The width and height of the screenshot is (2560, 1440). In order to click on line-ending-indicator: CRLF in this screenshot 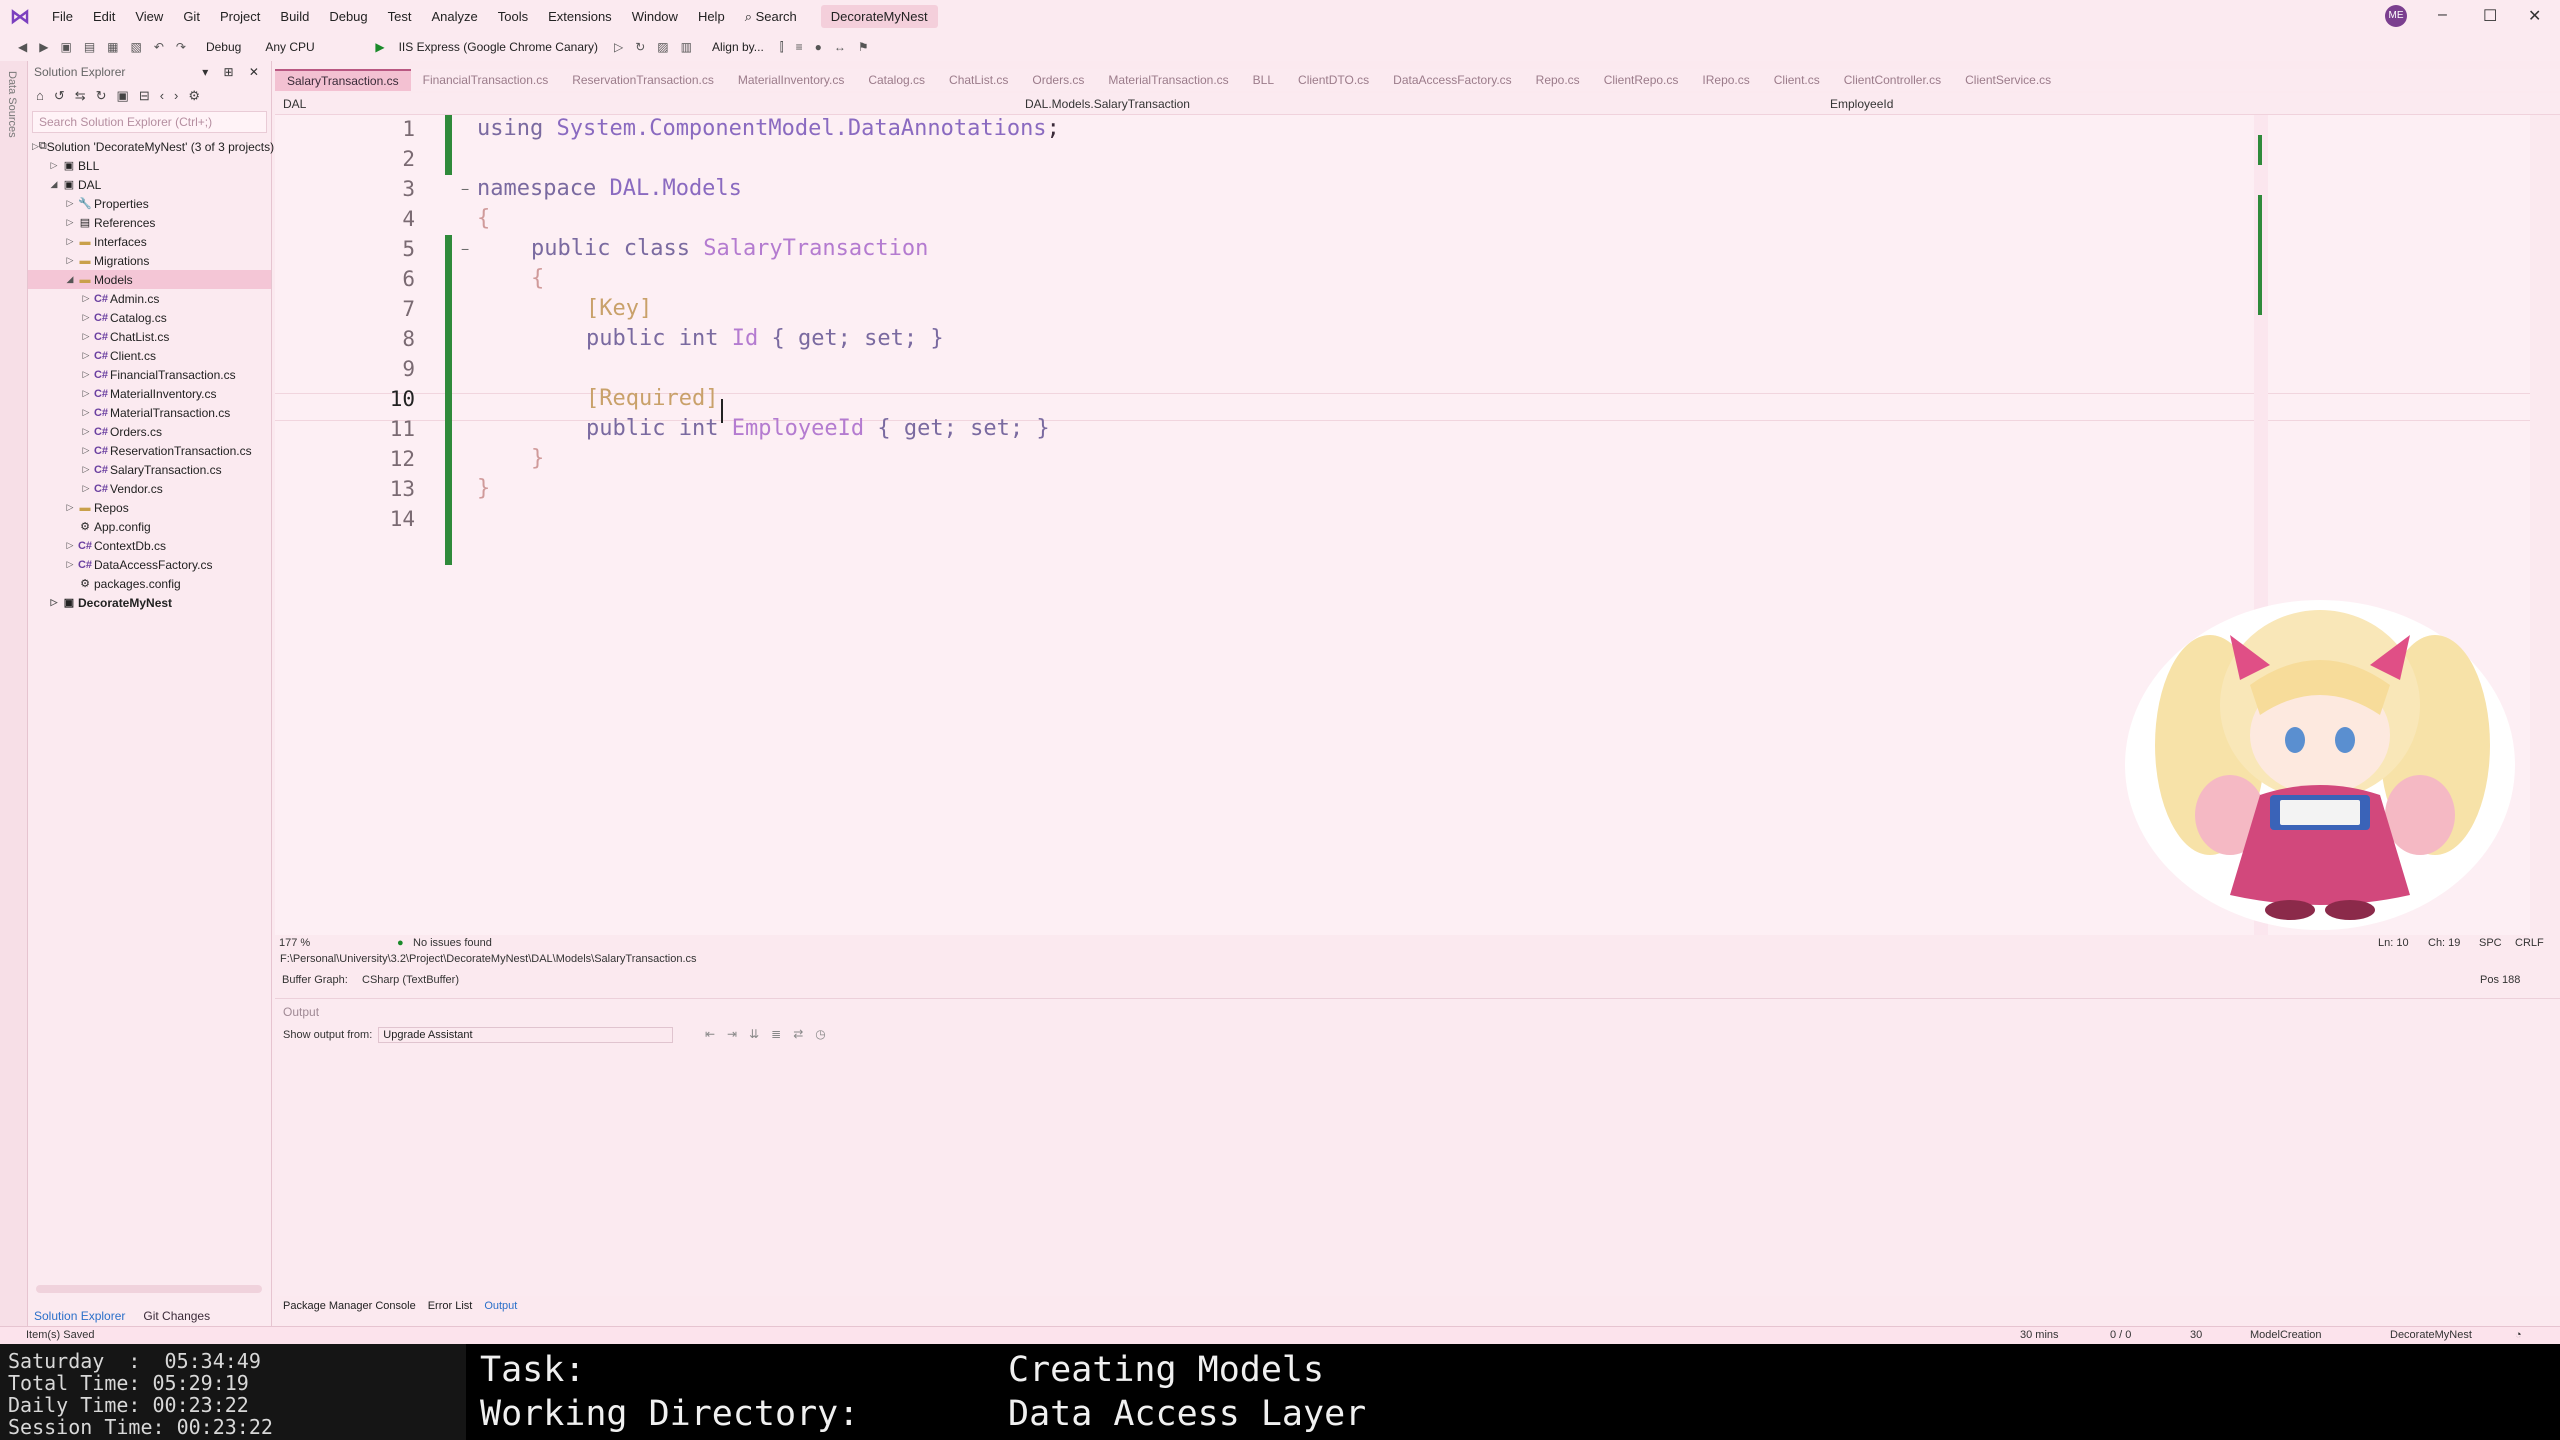, I will do `click(2529, 943)`.